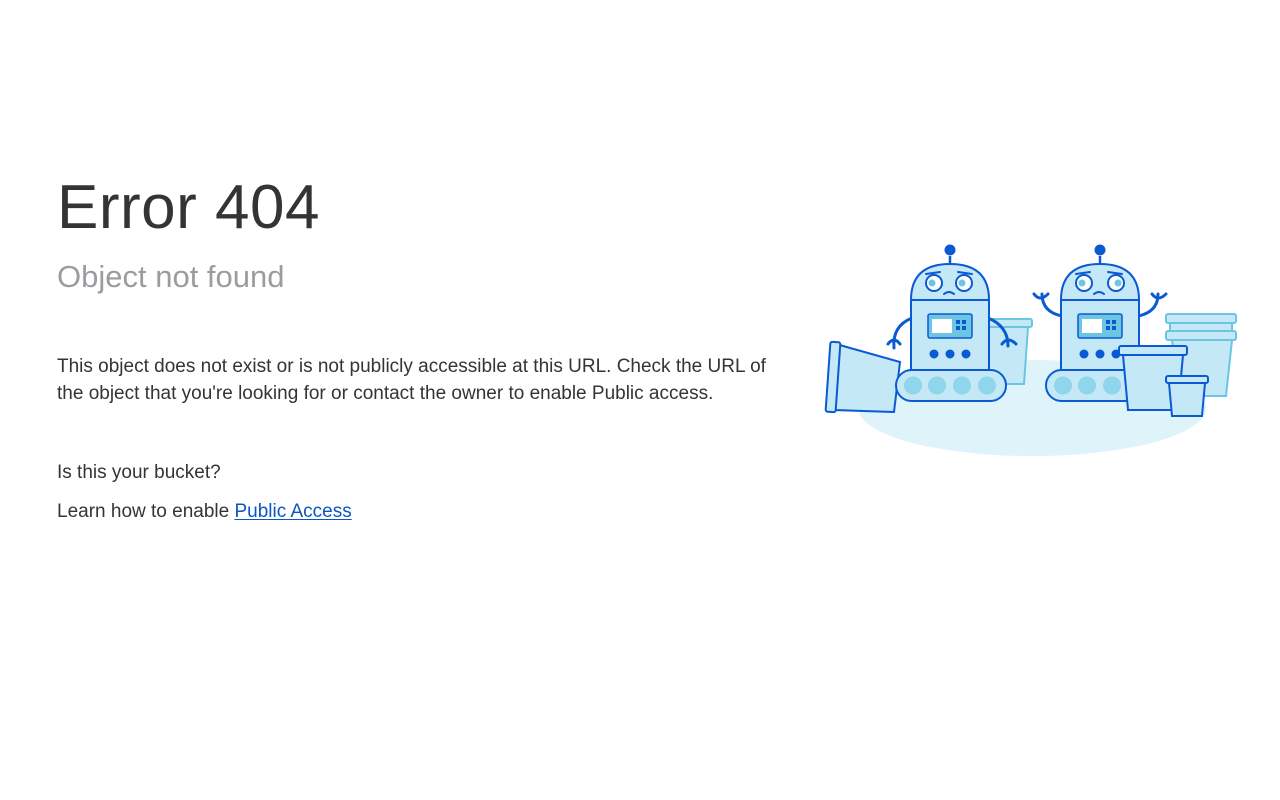  What do you see at coordinates (188, 207) in the screenshot?
I see `error-title: Error 404` at bounding box center [188, 207].